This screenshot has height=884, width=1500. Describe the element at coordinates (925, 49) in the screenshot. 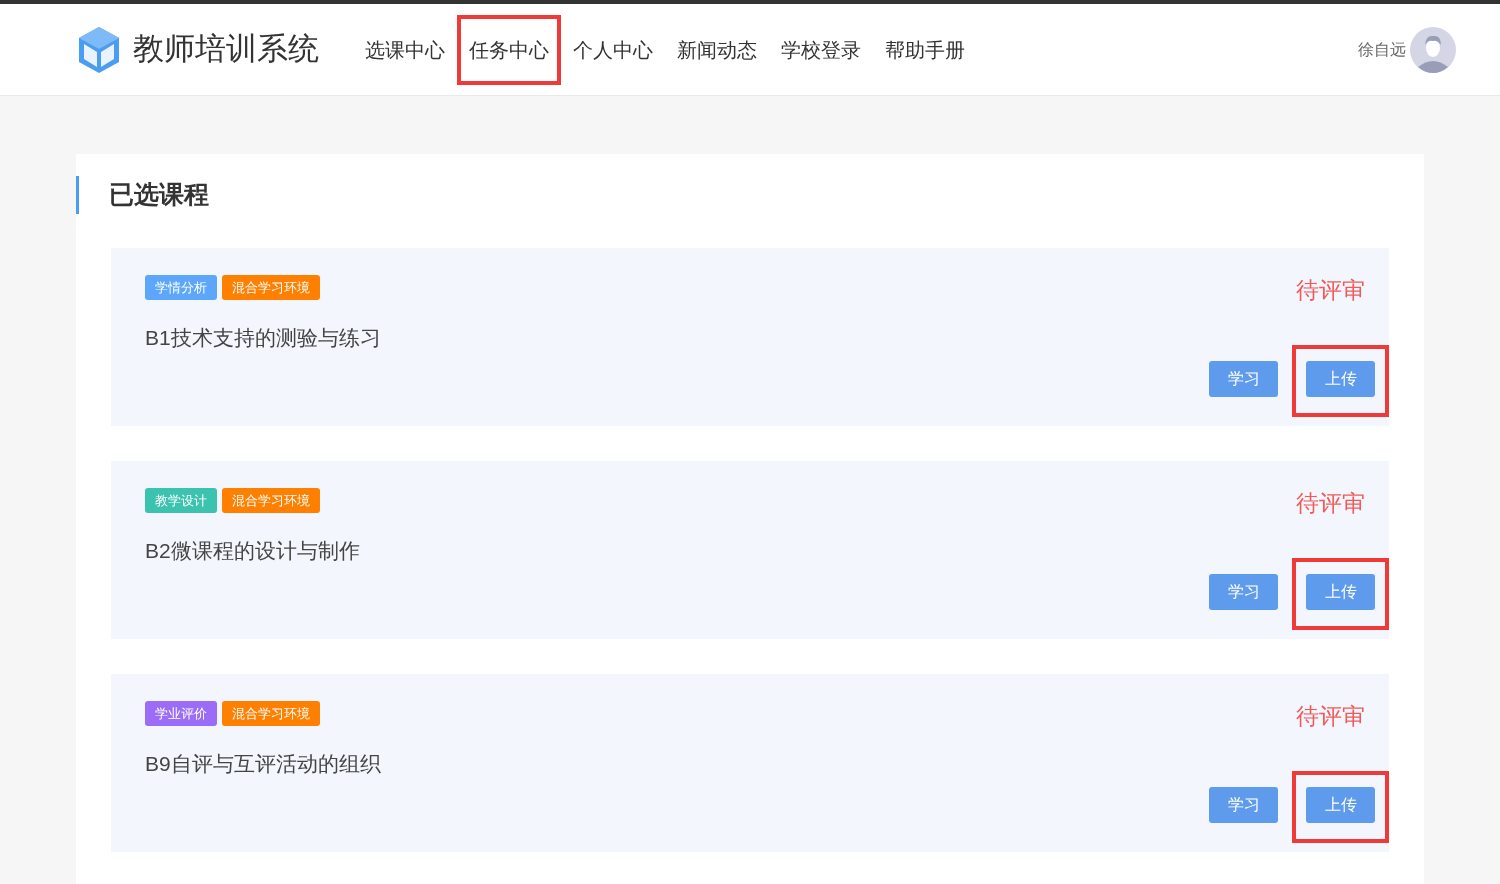

I see `nav-link: 帮助手册` at that location.